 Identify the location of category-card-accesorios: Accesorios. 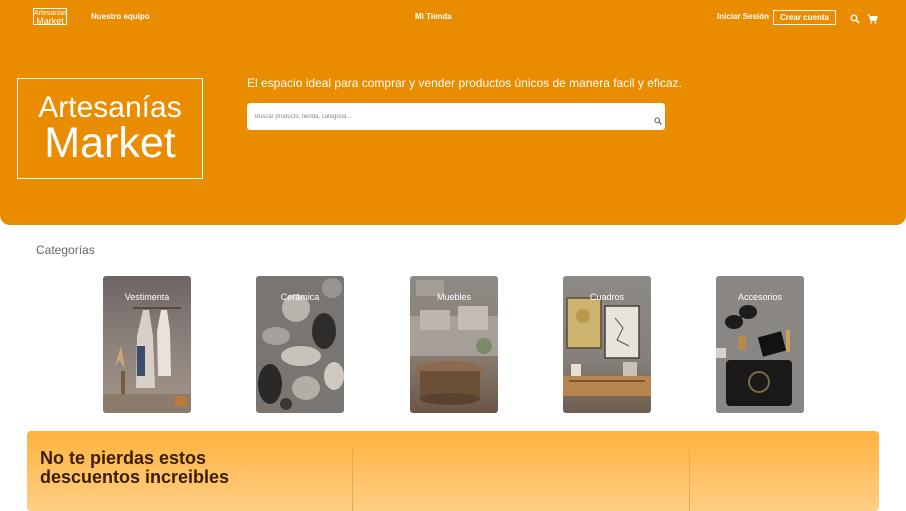
(760, 344).